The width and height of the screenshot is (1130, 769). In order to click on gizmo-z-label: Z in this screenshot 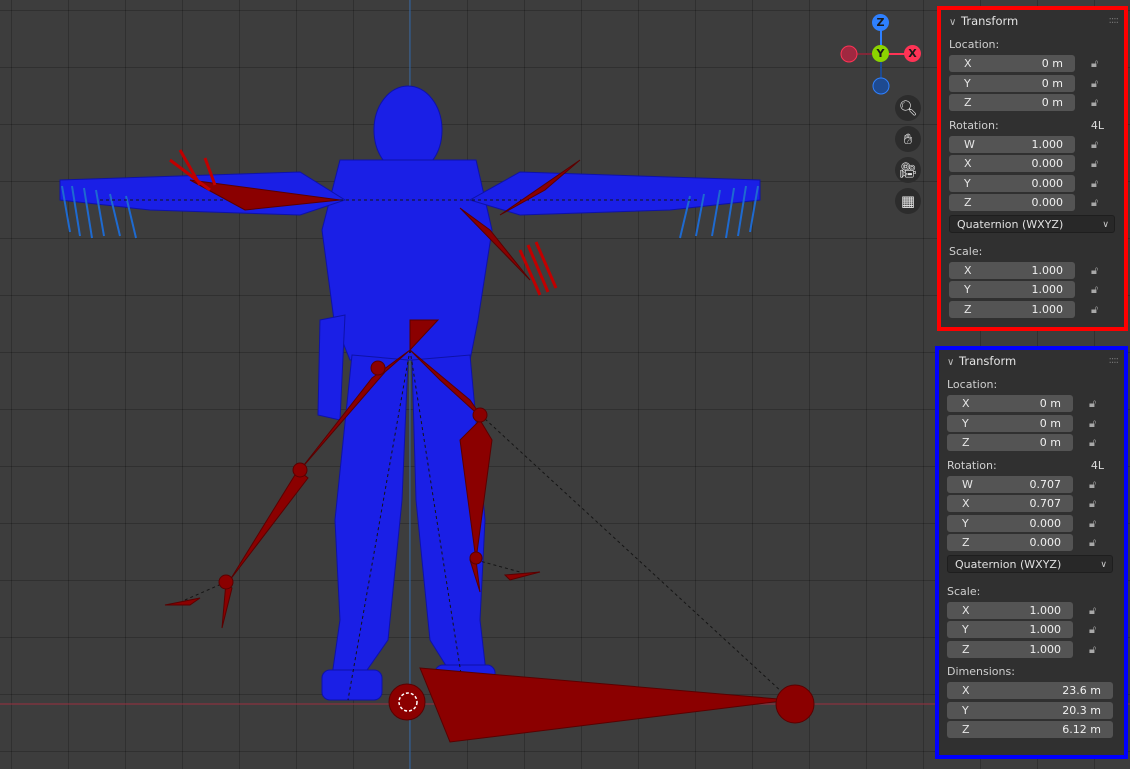, I will do `click(880, 22)`.